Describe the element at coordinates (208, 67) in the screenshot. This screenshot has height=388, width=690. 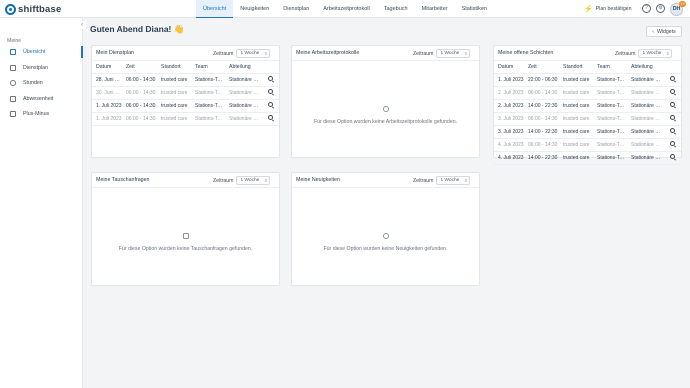
I see `column-header: Team` at that location.